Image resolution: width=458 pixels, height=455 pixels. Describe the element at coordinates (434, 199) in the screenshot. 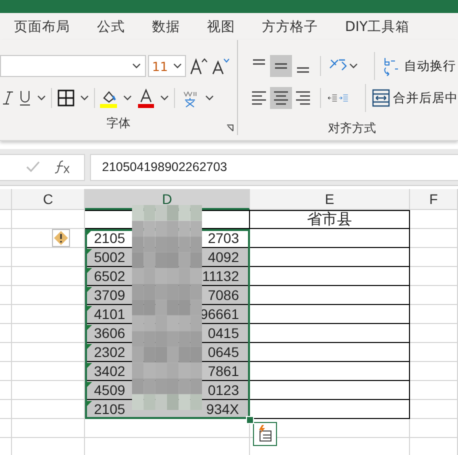

I see `column-header: F` at that location.